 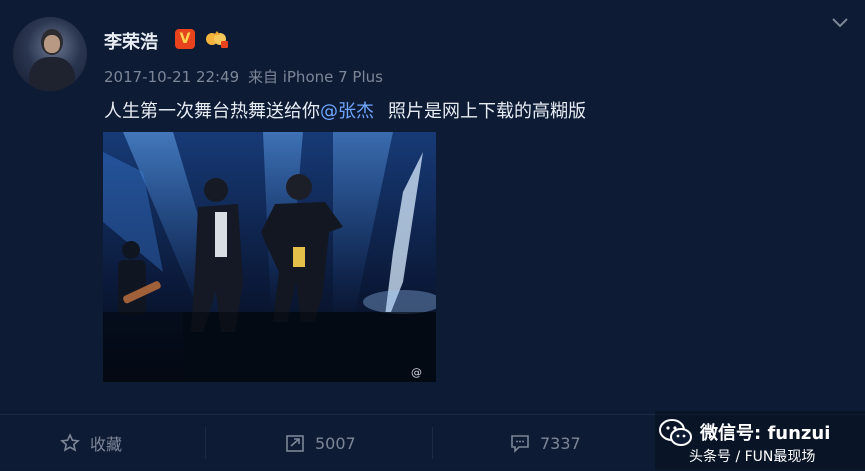 I want to click on timestamp: 2017-10-21 22:49, so click(x=171, y=77).